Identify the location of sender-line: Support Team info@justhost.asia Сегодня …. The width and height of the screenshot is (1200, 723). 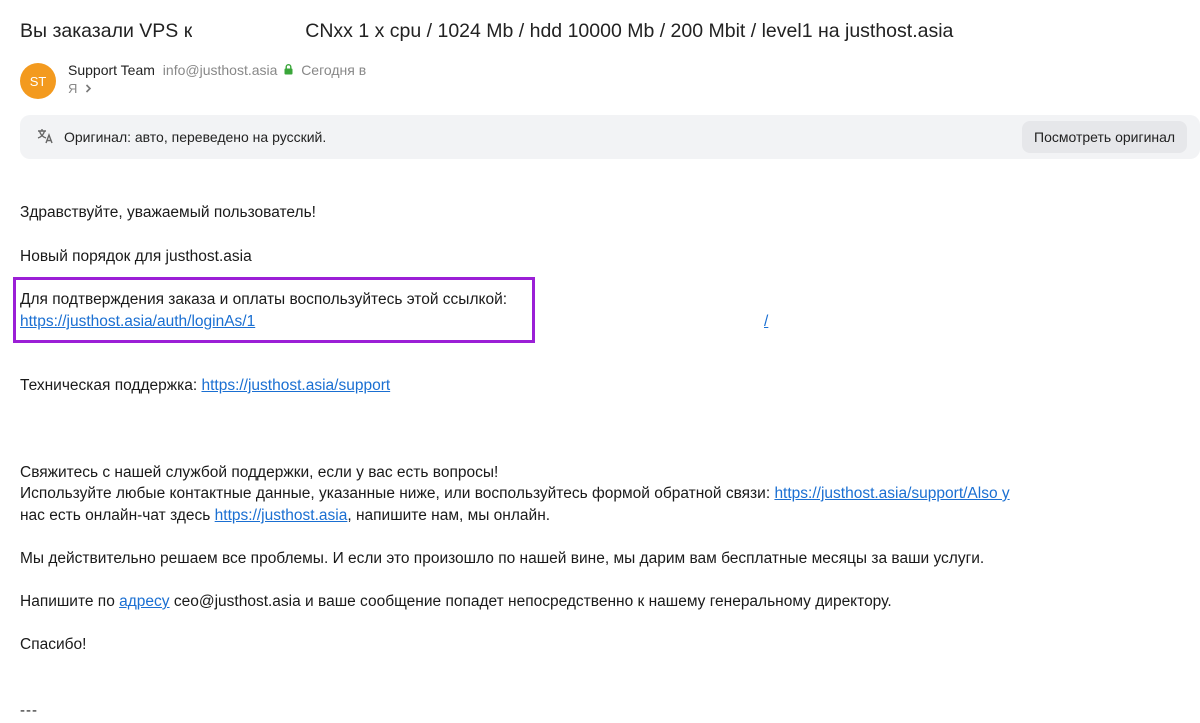
(217, 71).